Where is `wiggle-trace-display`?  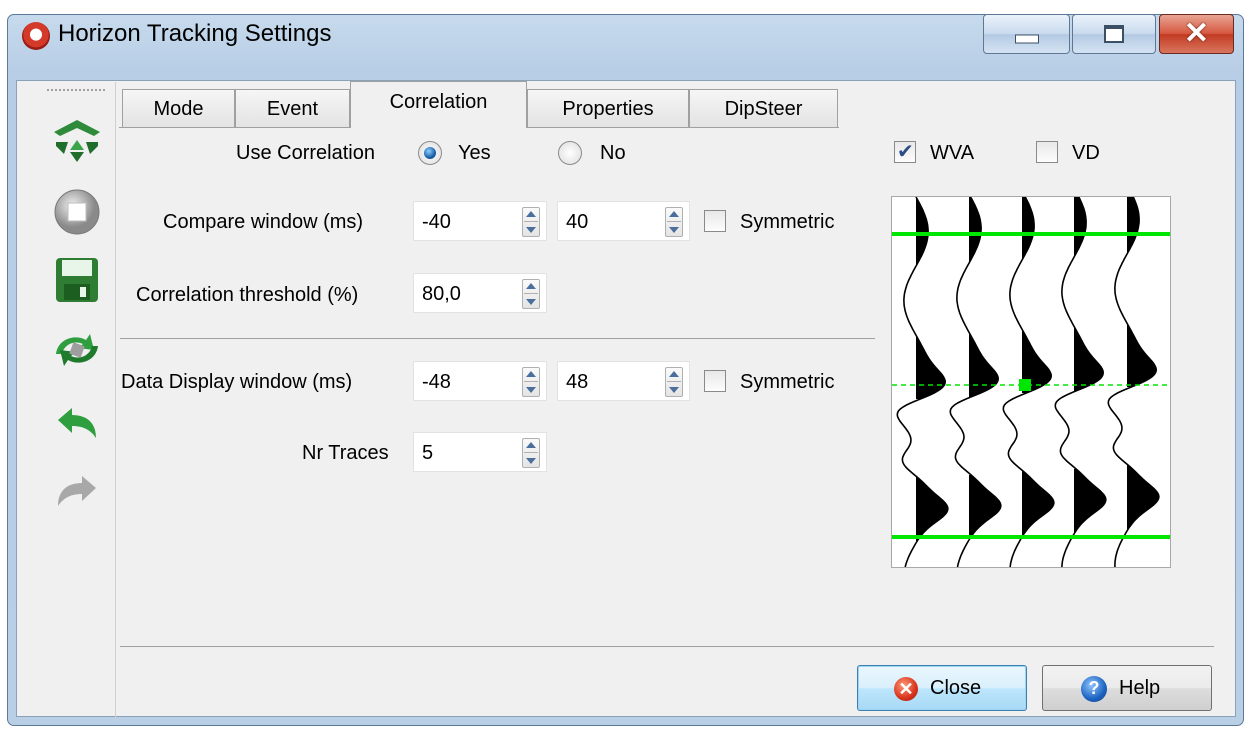 wiggle-trace-display is located at coordinates (1031, 382).